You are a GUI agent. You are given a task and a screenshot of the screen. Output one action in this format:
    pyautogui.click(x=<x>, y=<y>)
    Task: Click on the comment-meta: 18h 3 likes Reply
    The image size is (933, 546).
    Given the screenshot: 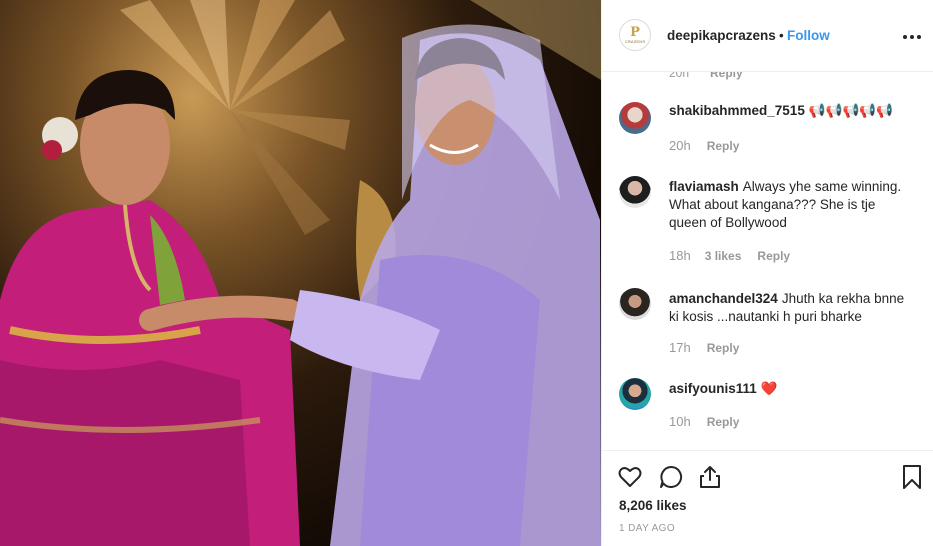 What is the action you would take?
    pyautogui.click(x=729, y=255)
    